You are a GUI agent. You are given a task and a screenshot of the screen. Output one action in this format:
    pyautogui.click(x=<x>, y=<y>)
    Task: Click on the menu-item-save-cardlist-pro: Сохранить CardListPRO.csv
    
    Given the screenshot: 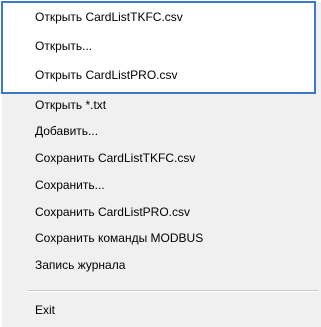 What is the action you would take?
    pyautogui.click(x=159, y=212)
    